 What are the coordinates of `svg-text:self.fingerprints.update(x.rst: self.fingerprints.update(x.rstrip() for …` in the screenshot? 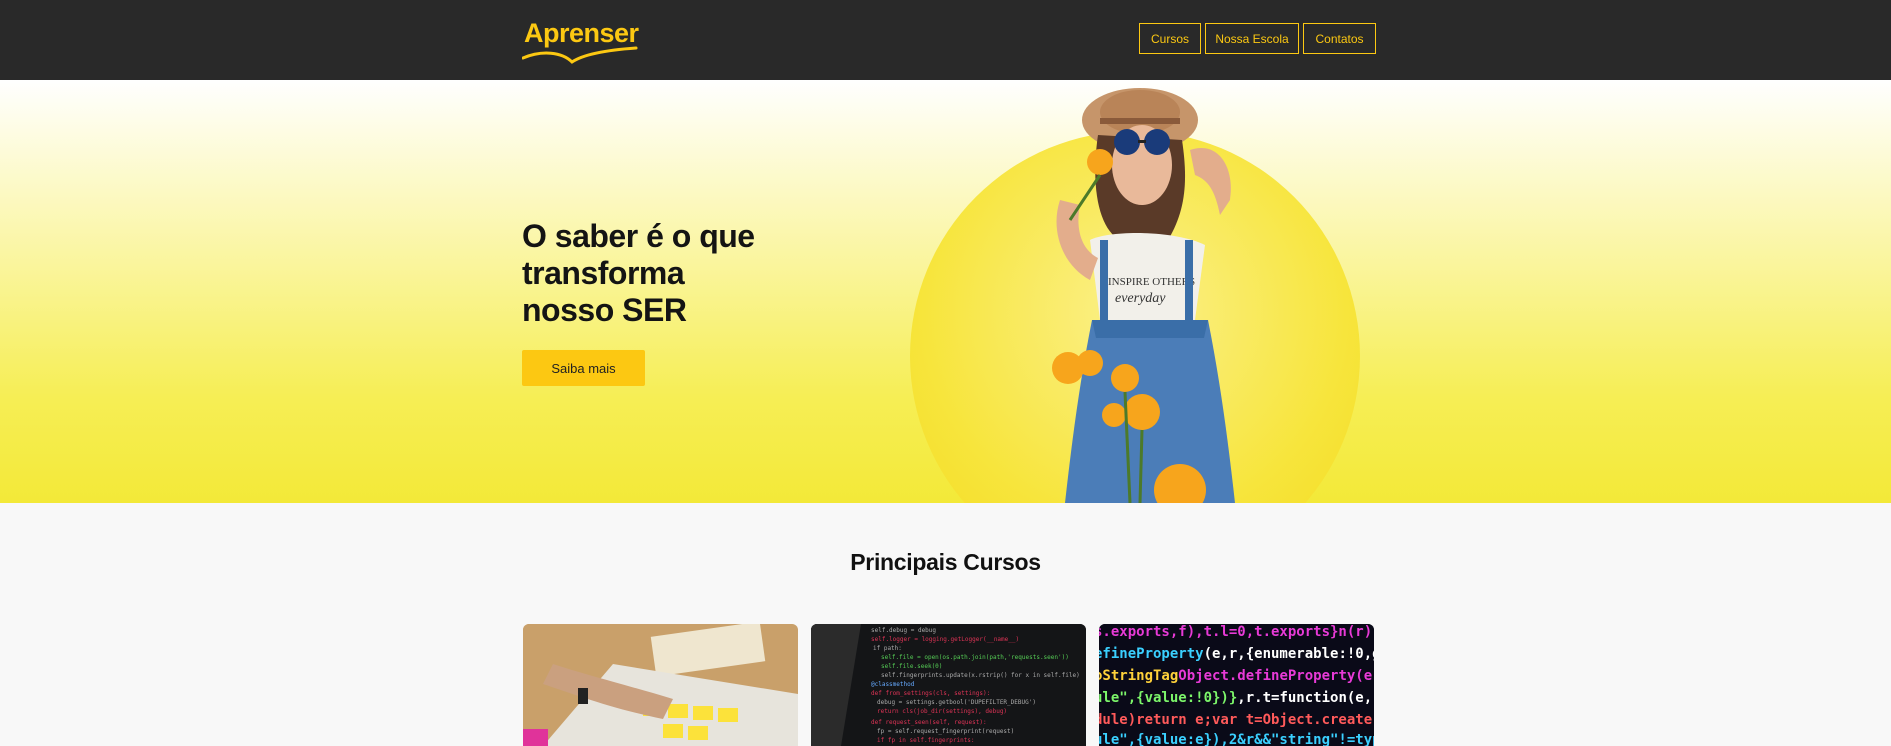 It's located at (980, 675).